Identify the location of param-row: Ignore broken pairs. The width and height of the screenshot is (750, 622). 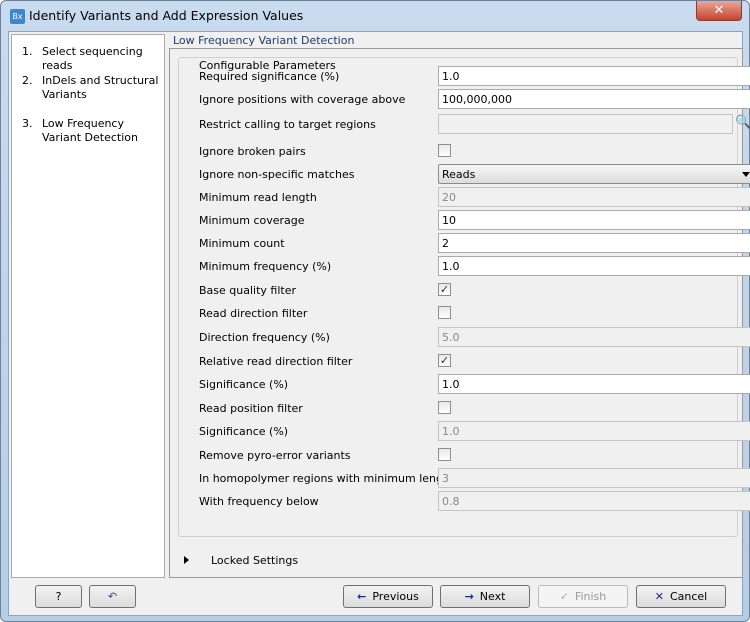
(469, 152).